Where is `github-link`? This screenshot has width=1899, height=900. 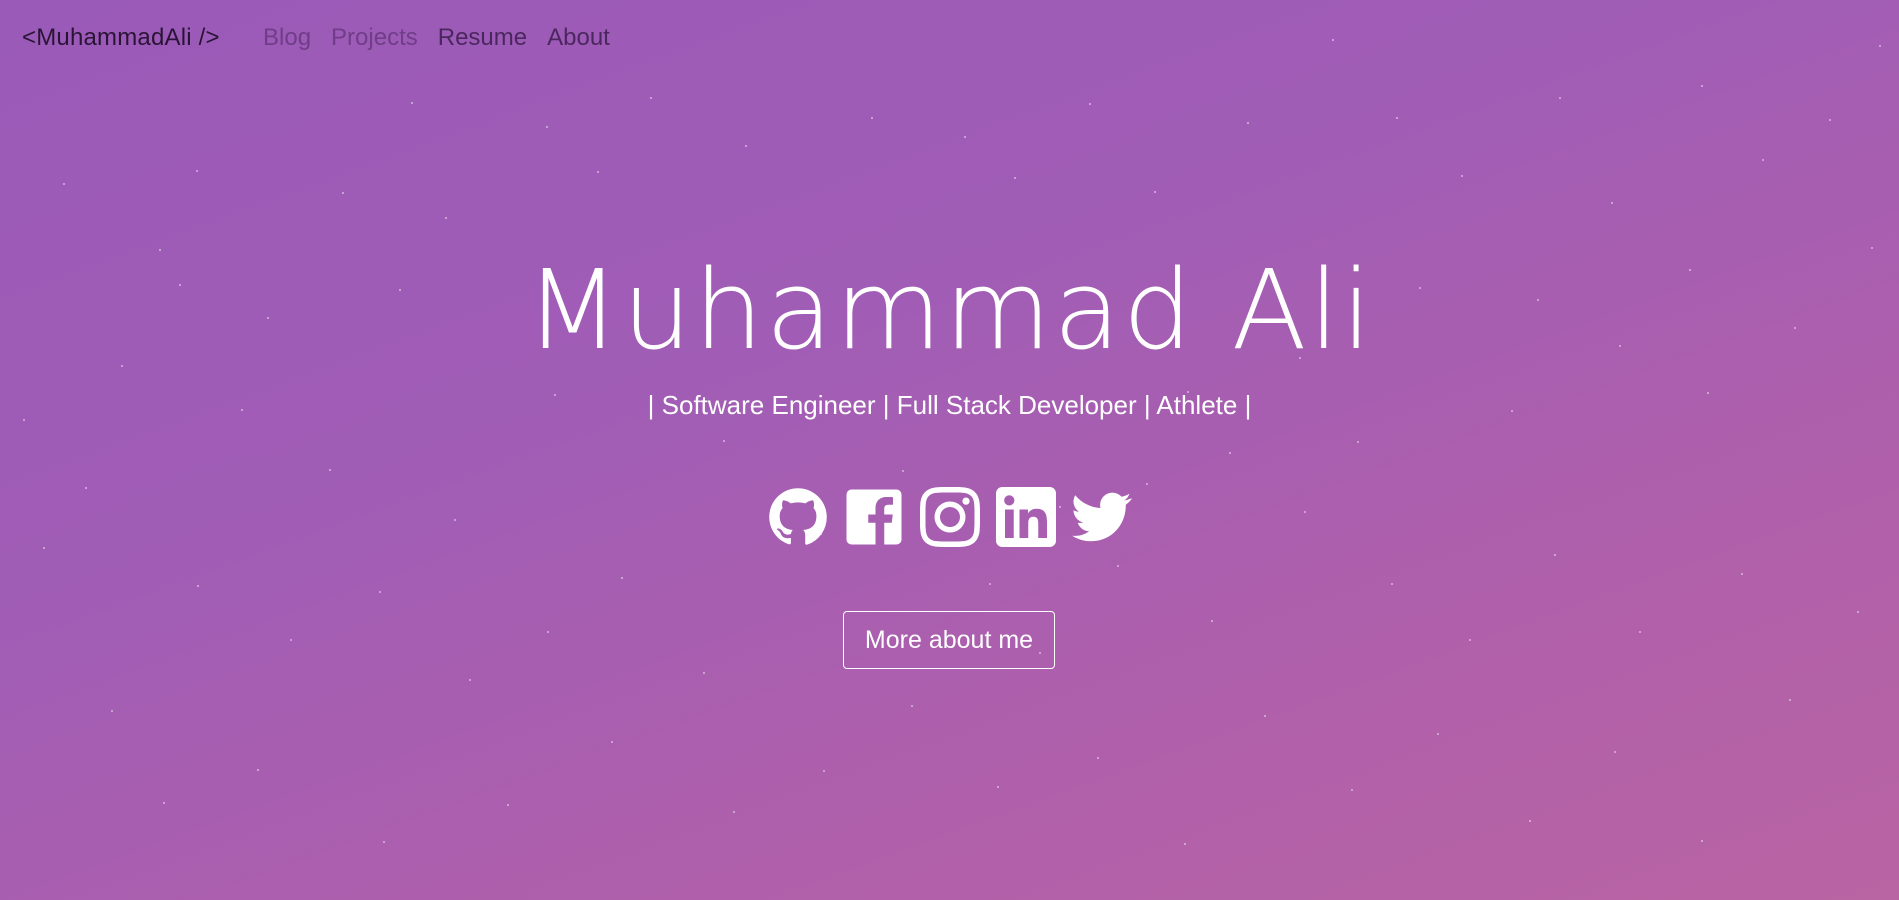 github-link is located at coordinates (798, 517).